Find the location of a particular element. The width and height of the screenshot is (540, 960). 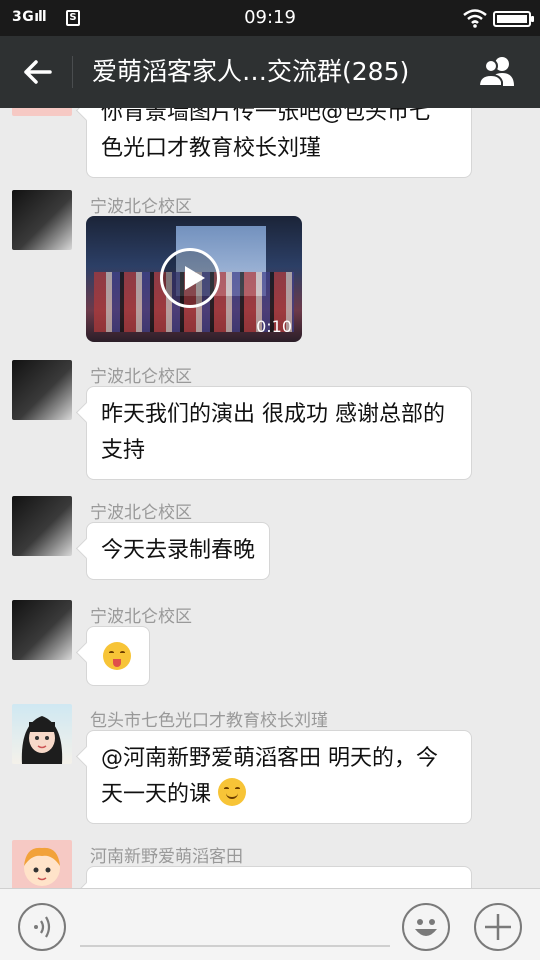

voice-icon is located at coordinates (42, 927).